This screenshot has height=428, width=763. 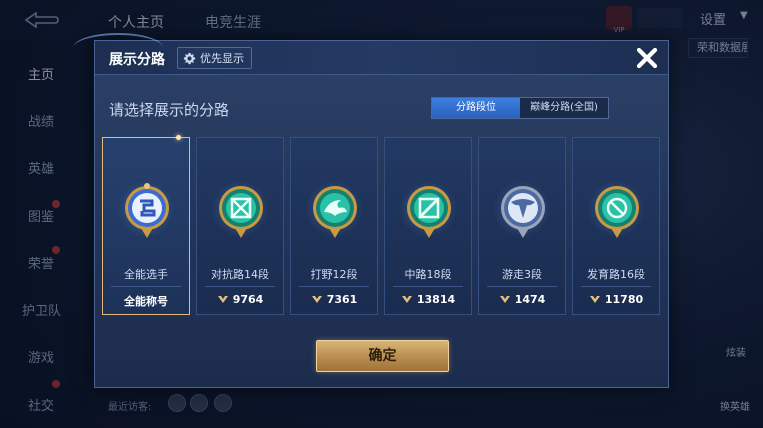 I want to click on clash-lane-emblem-icon, so click(x=241, y=212).